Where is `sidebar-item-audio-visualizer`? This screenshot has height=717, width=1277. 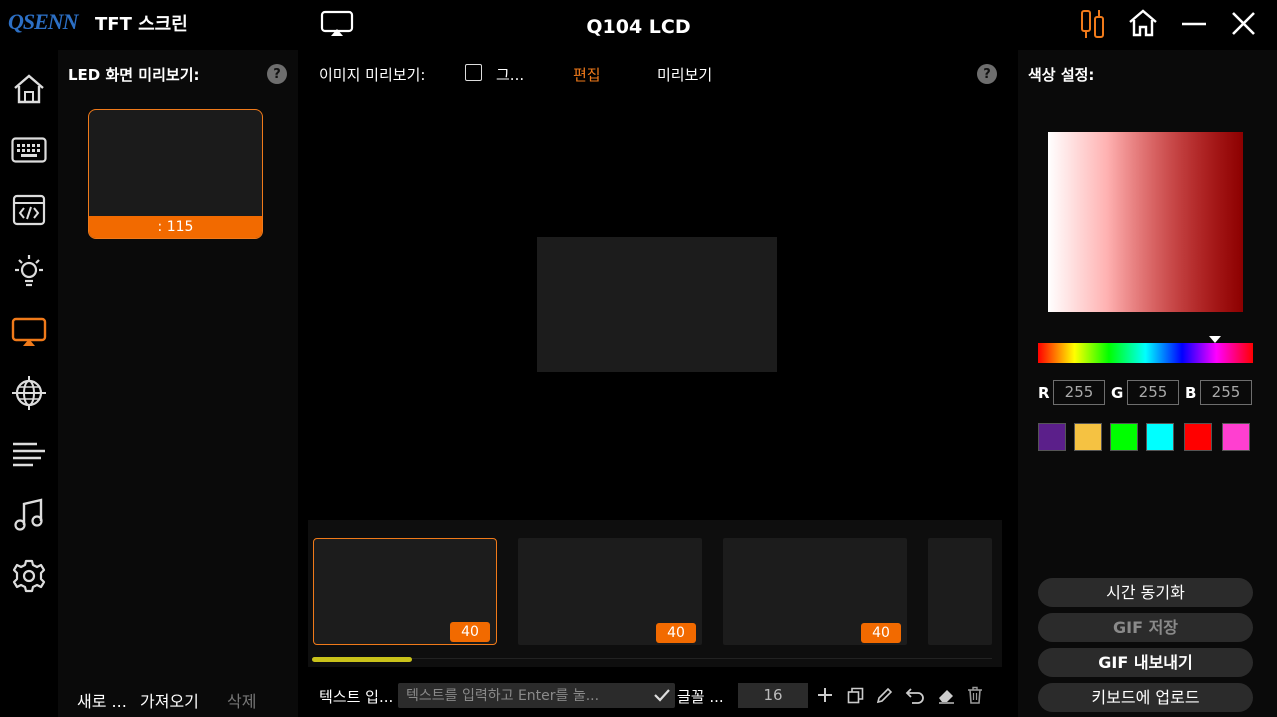
sidebar-item-audio-visualizer is located at coordinates (29, 454).